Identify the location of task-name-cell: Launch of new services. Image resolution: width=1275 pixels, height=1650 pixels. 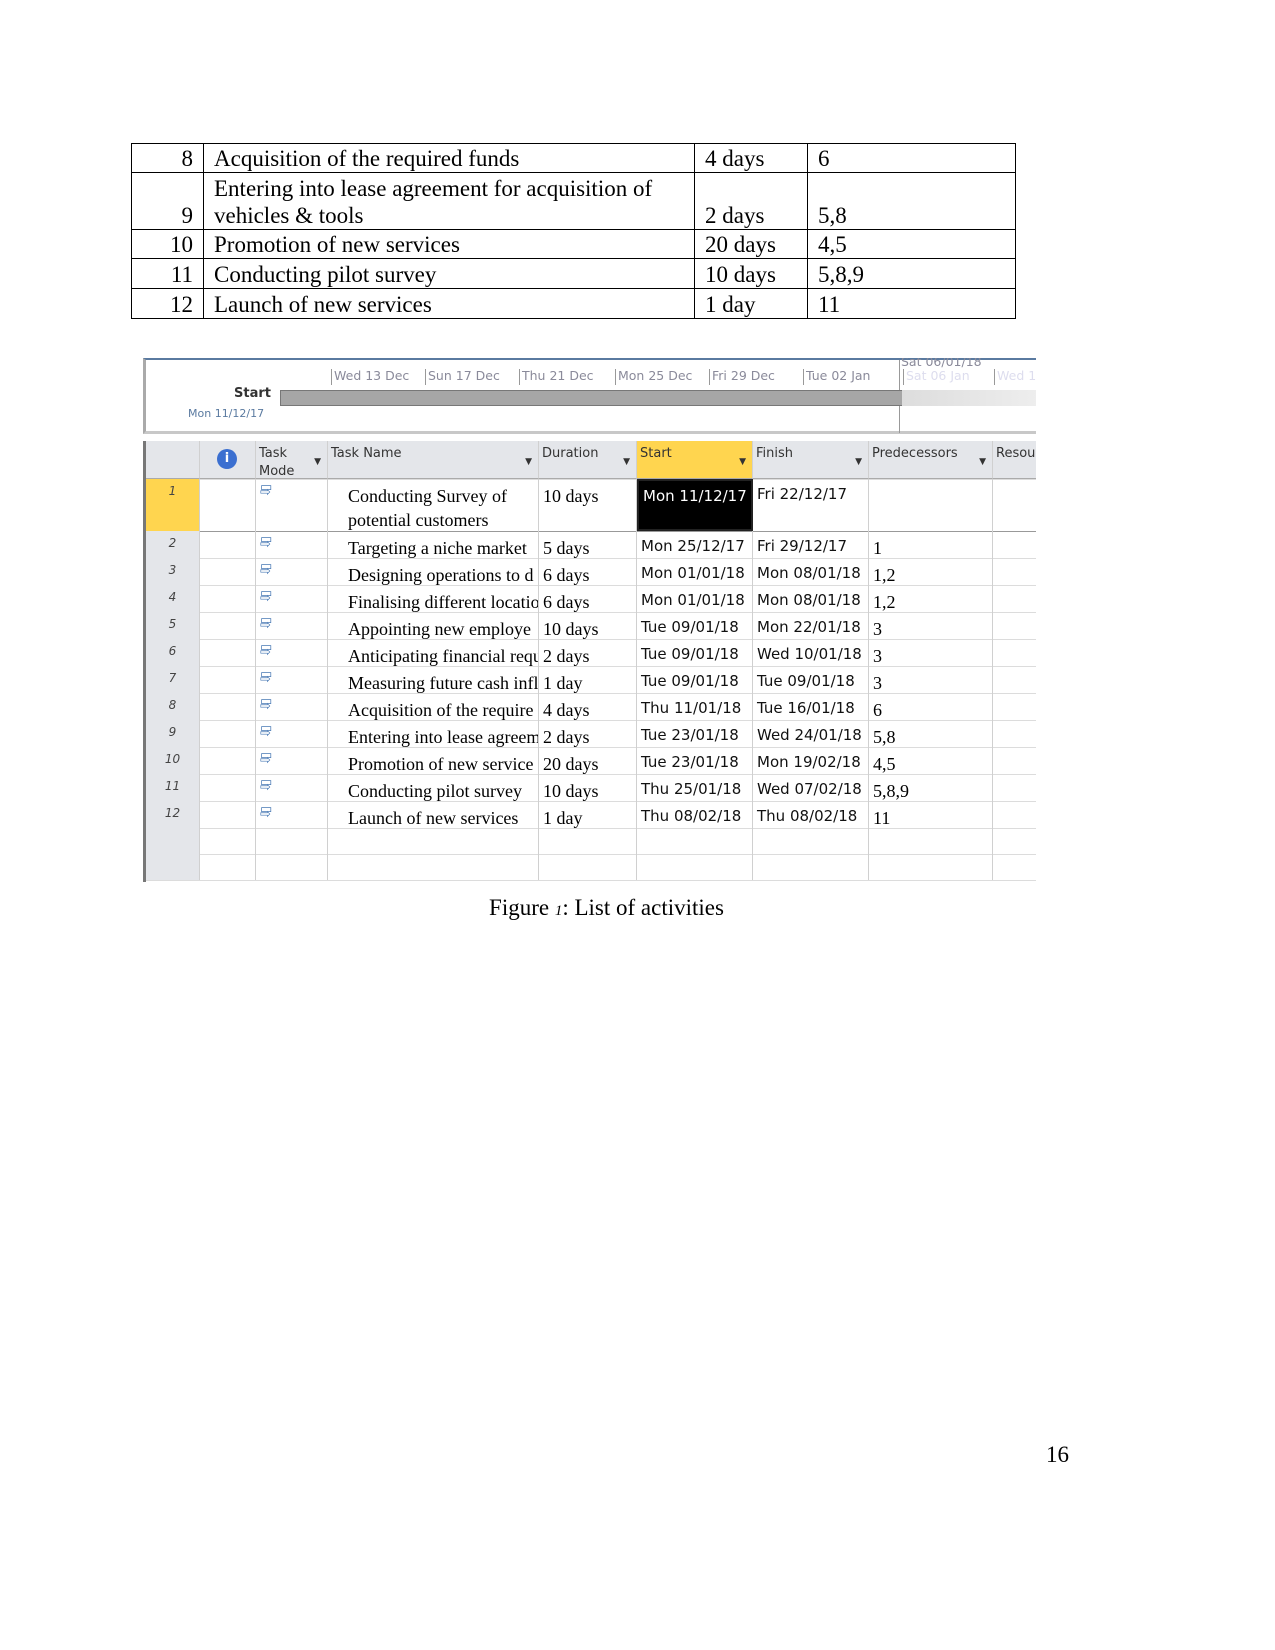
(433, 814).